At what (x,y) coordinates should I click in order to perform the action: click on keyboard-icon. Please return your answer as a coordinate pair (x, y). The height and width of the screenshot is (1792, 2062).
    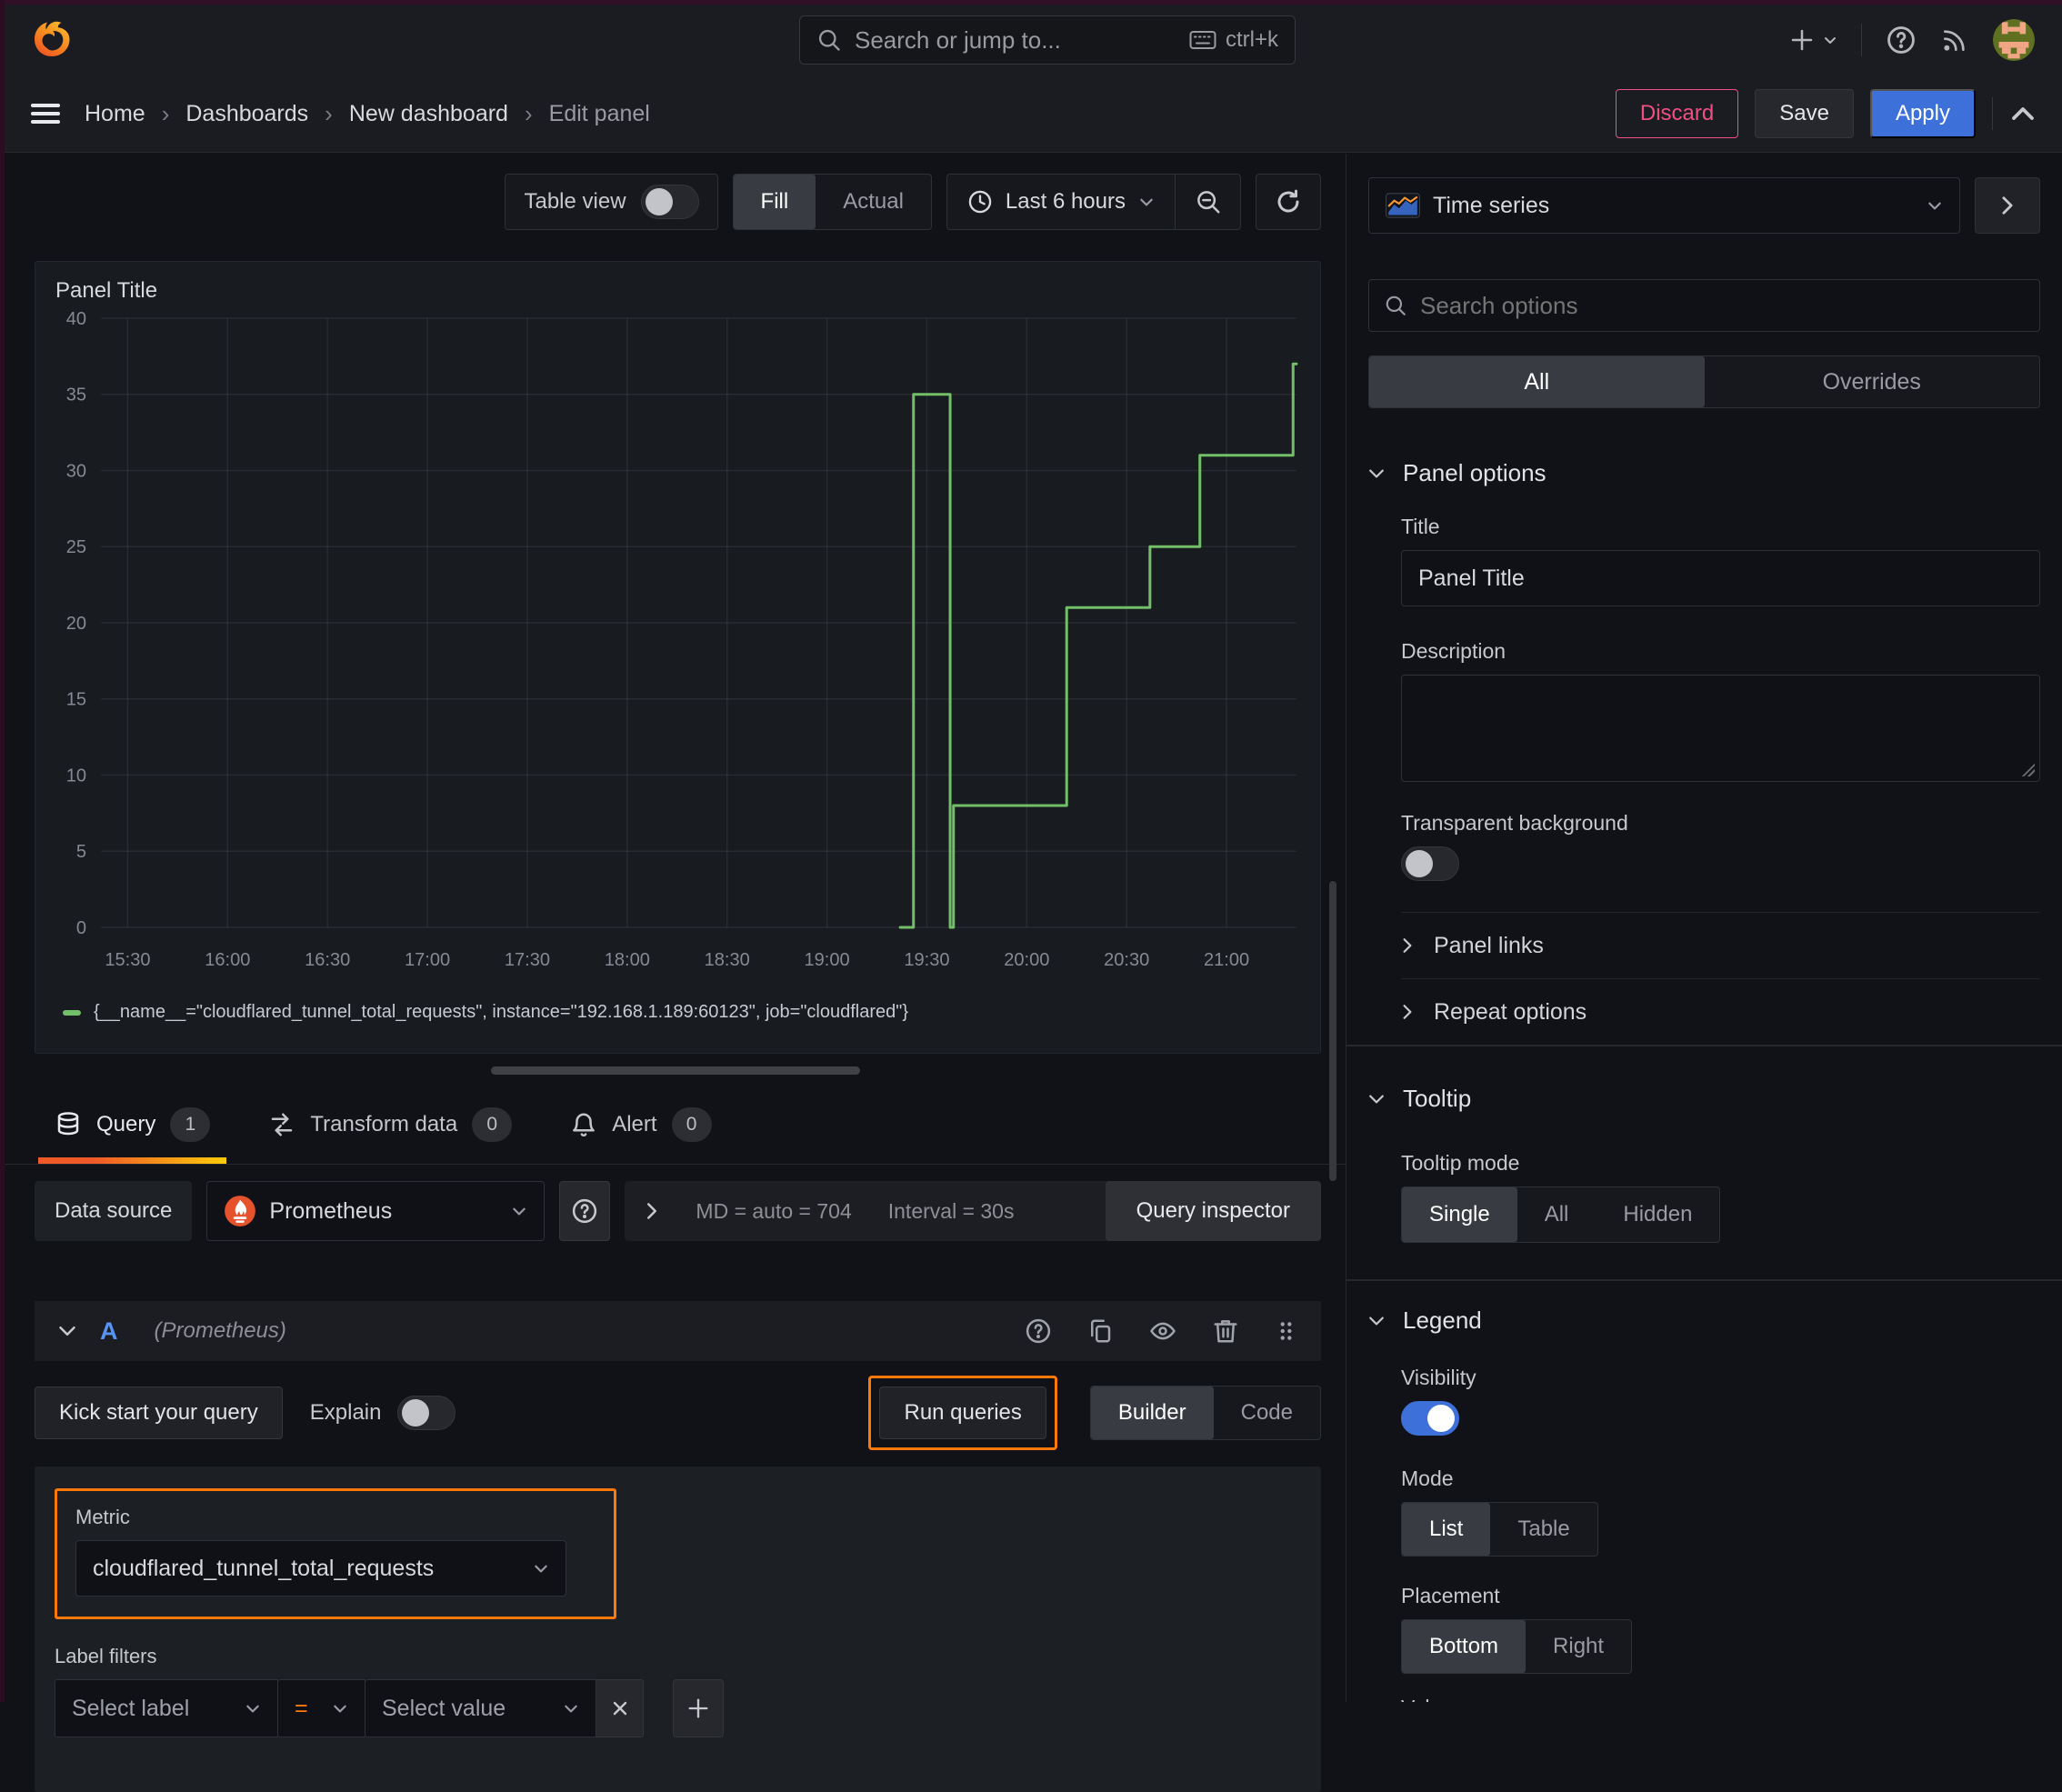
    Looking at the image, I should click on (1202, 40).